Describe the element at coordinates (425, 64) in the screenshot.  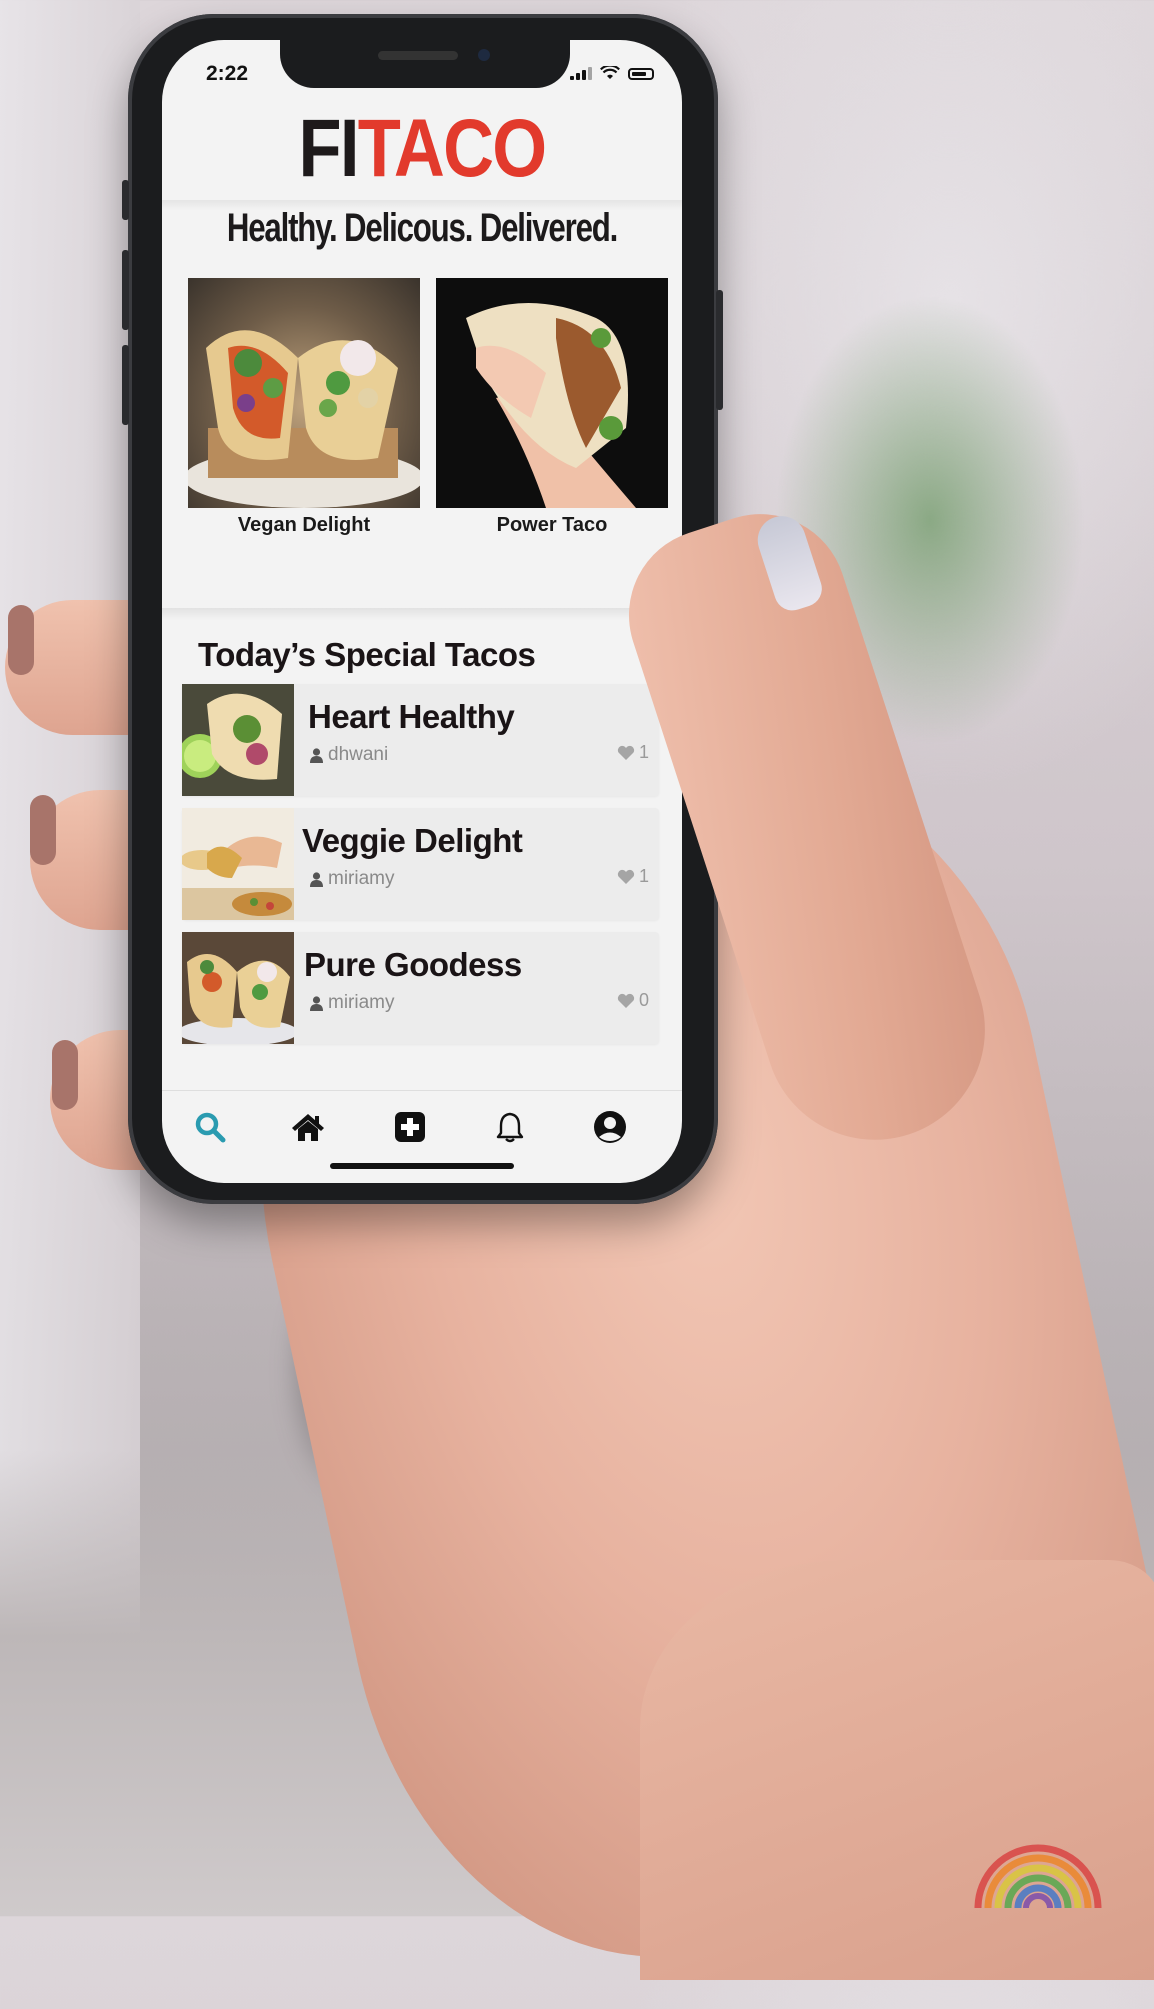
I see `phone-notch` at that location.